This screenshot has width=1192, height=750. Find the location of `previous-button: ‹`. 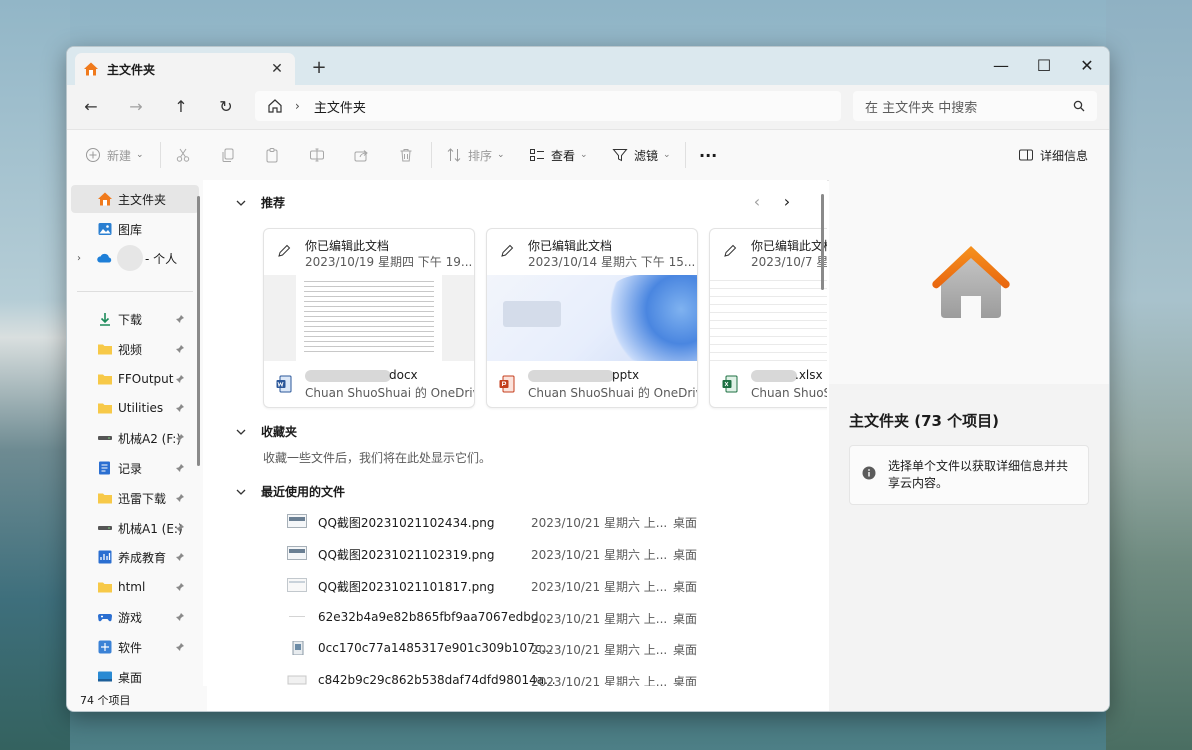

previous-button: ‹ is located at coordinates (757, 202).